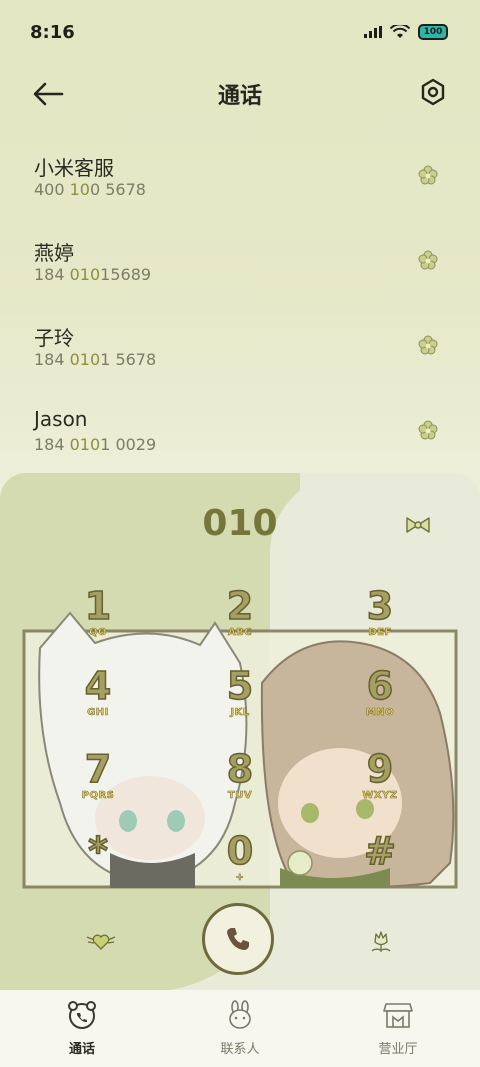  What do you see at coordinates (240, 182) in the screenshot?
I see `list-item: 小米客服 400 100 5678` at bounding box center [240, 182].